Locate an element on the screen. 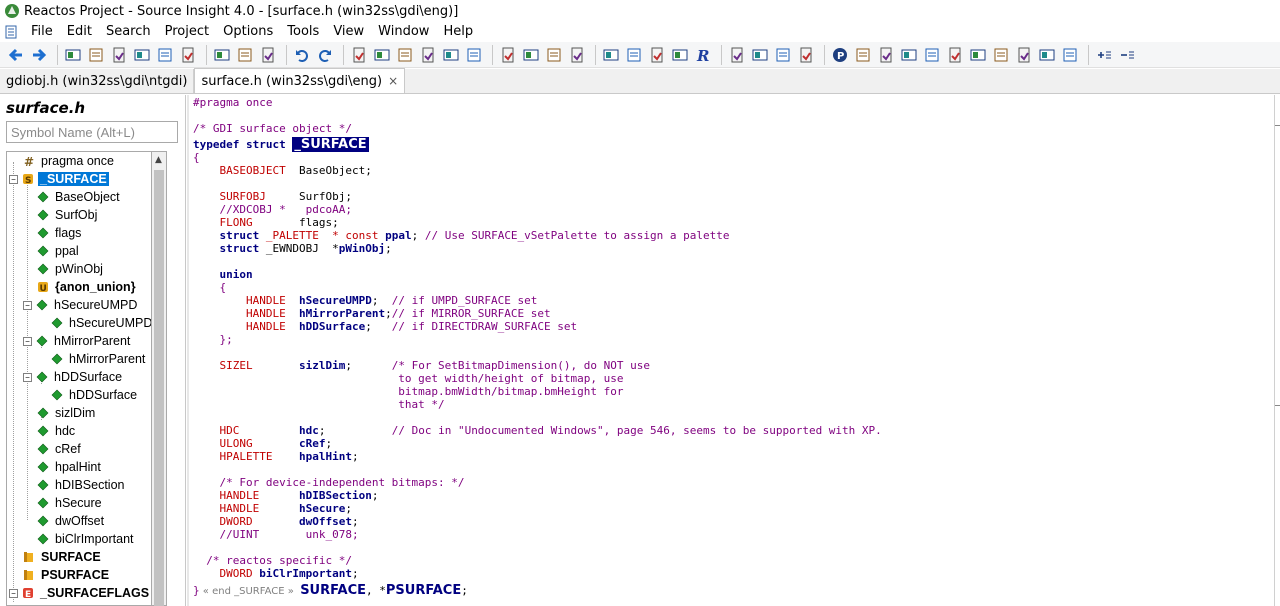 The image size is (1280, 606). tree-item: − S _SURFACE is located at coordinates (79, 179).